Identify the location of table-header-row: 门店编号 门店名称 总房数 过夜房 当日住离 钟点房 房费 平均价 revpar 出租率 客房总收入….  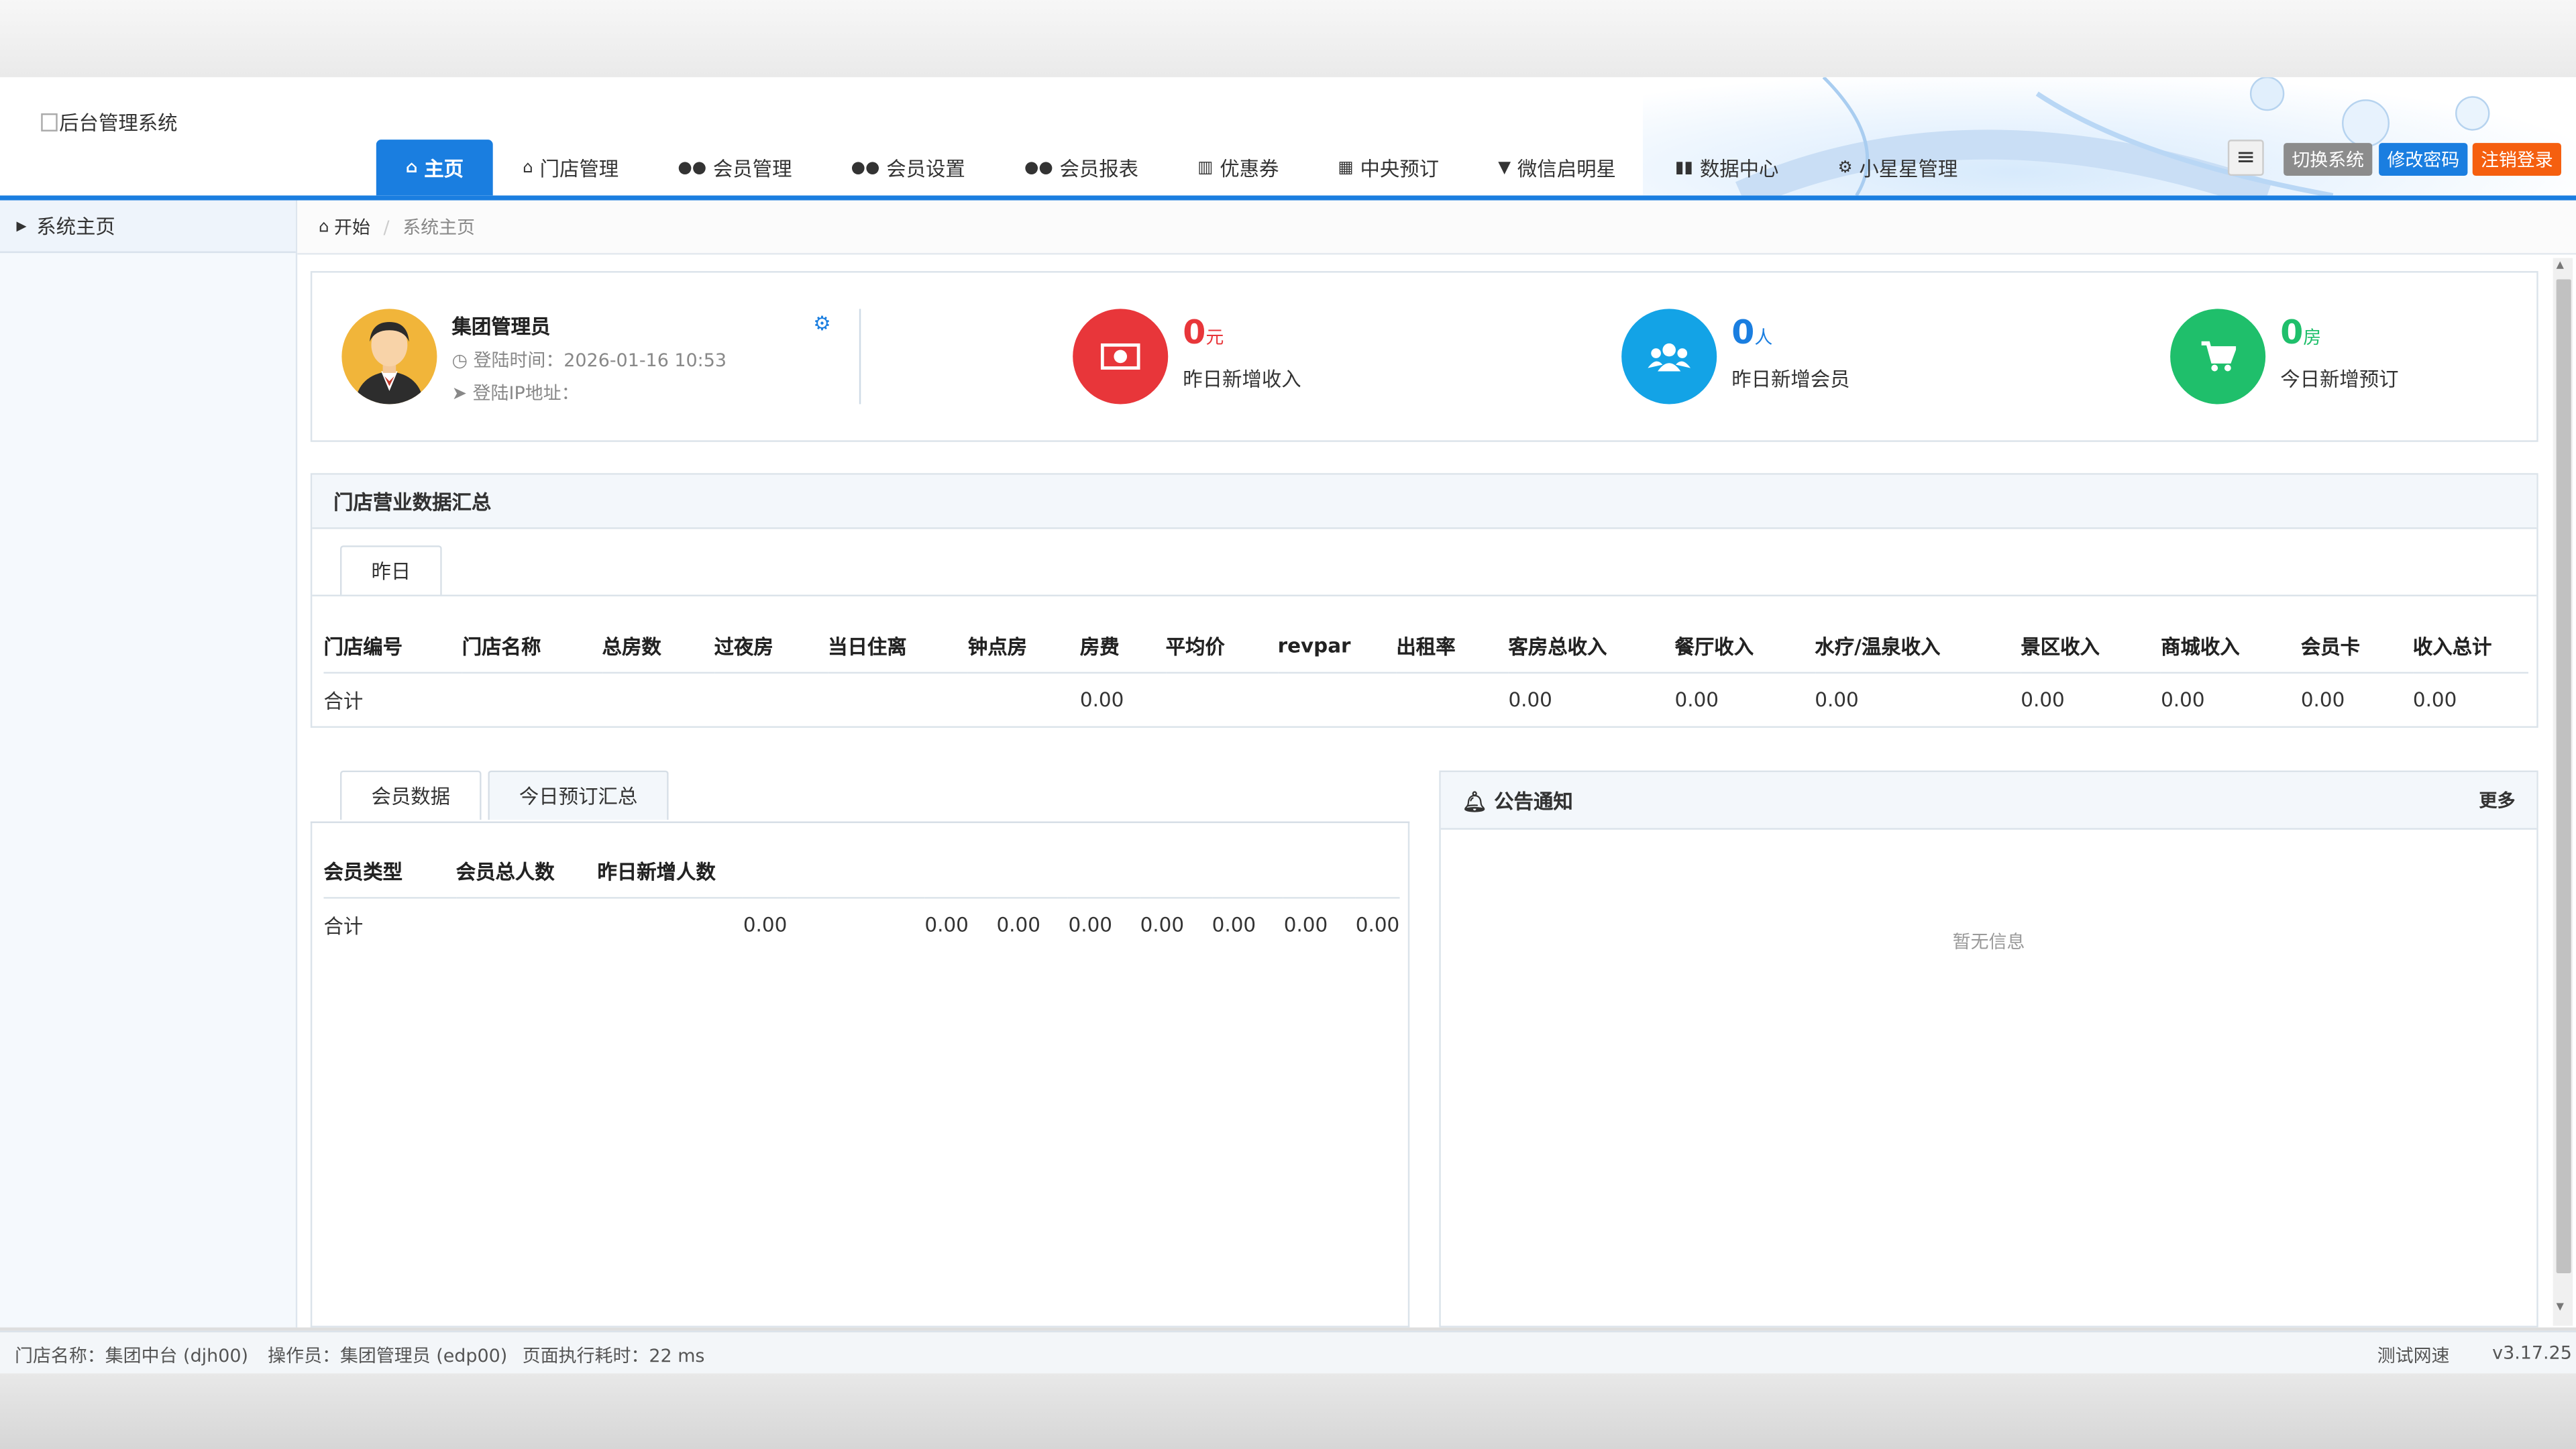
(1426, 646).